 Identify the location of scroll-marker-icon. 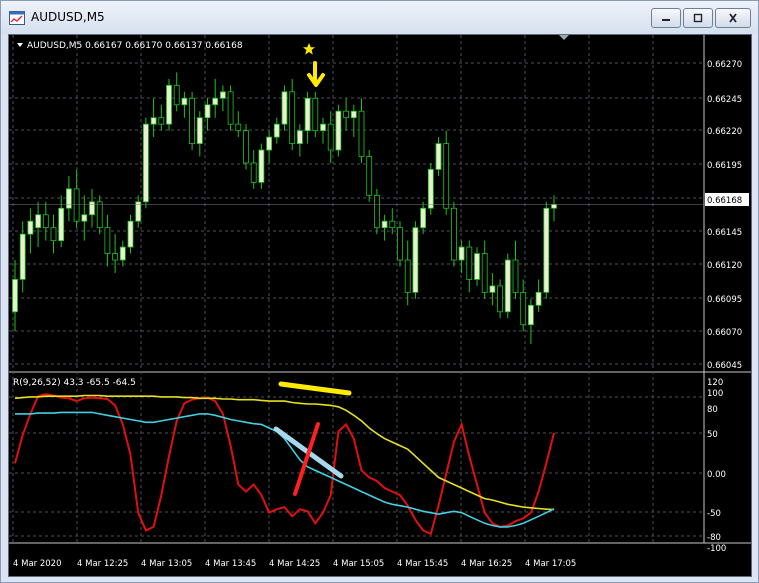
(564, 37).